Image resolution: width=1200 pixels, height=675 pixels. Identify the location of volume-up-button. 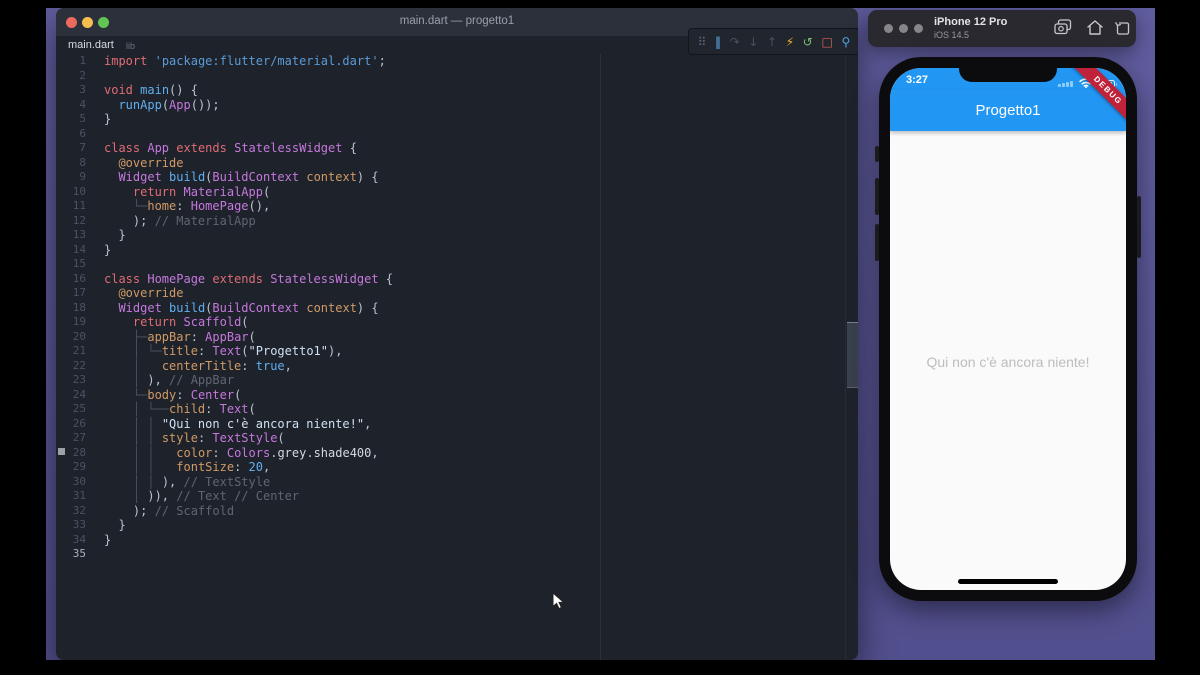
(877, 196).